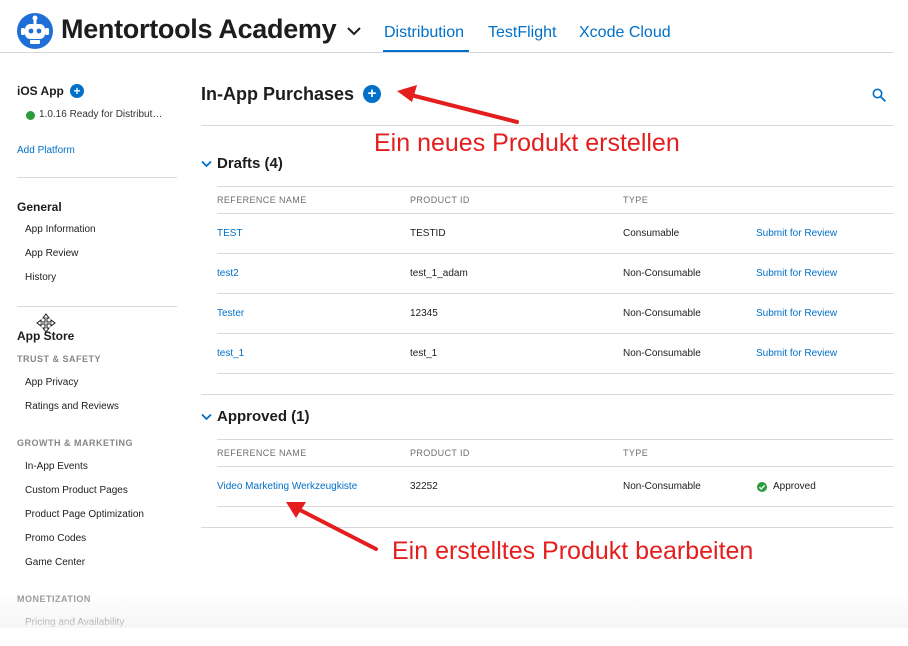 This screenshot has width=908, height=646. Describe the element at coordinates (662, 486) in the screenshot. I see `approved-row-type: Non-Consumable` at that location.